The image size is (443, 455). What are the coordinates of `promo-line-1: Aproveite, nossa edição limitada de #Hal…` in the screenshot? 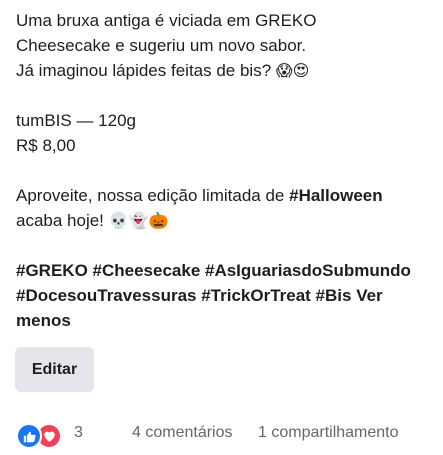 It's located at (226, 195).